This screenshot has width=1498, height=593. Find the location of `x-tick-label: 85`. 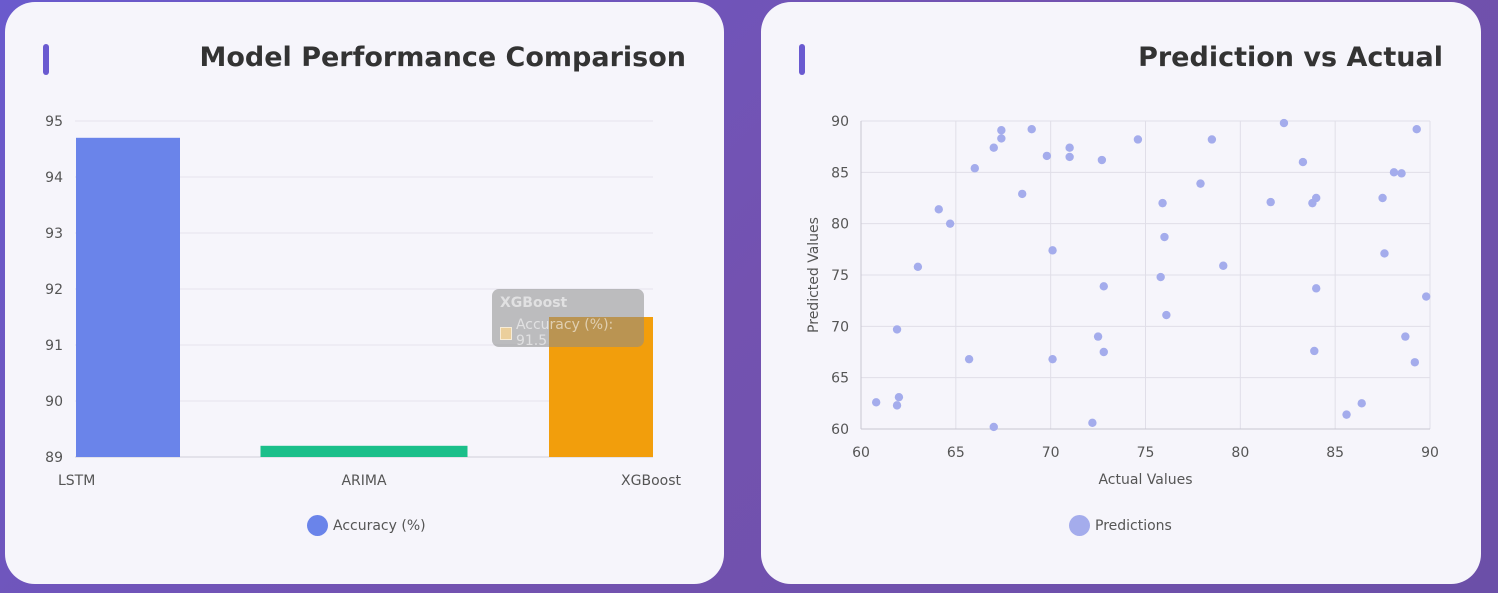

x-tick-label: 85 is located at coordinates (1335, 453).